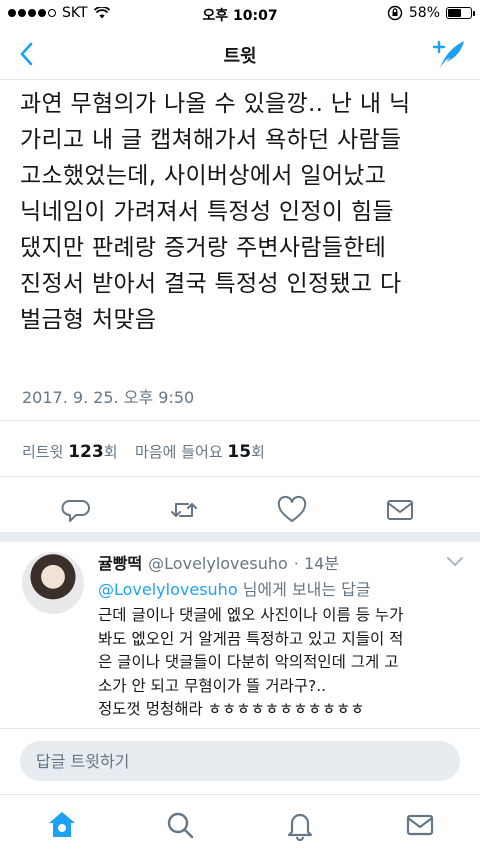  What do you see at coordinates (110, 452) in the screenshot?
I see `retweet-unit: 회` at bounding box center [110, 452].